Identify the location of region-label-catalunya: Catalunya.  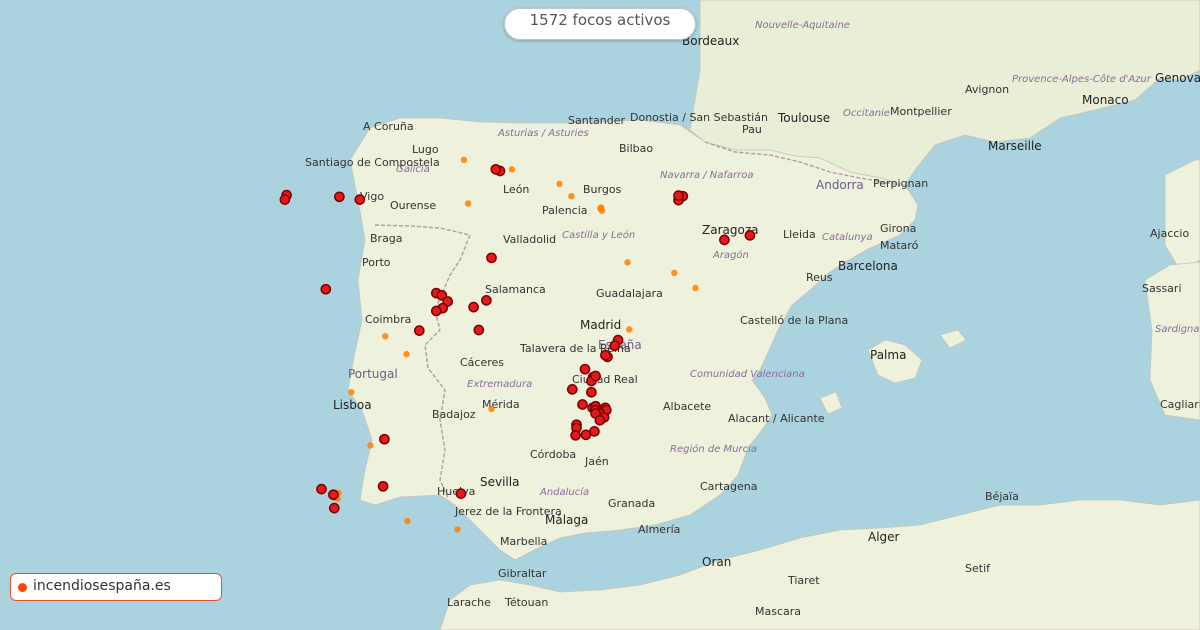
(847, 237).